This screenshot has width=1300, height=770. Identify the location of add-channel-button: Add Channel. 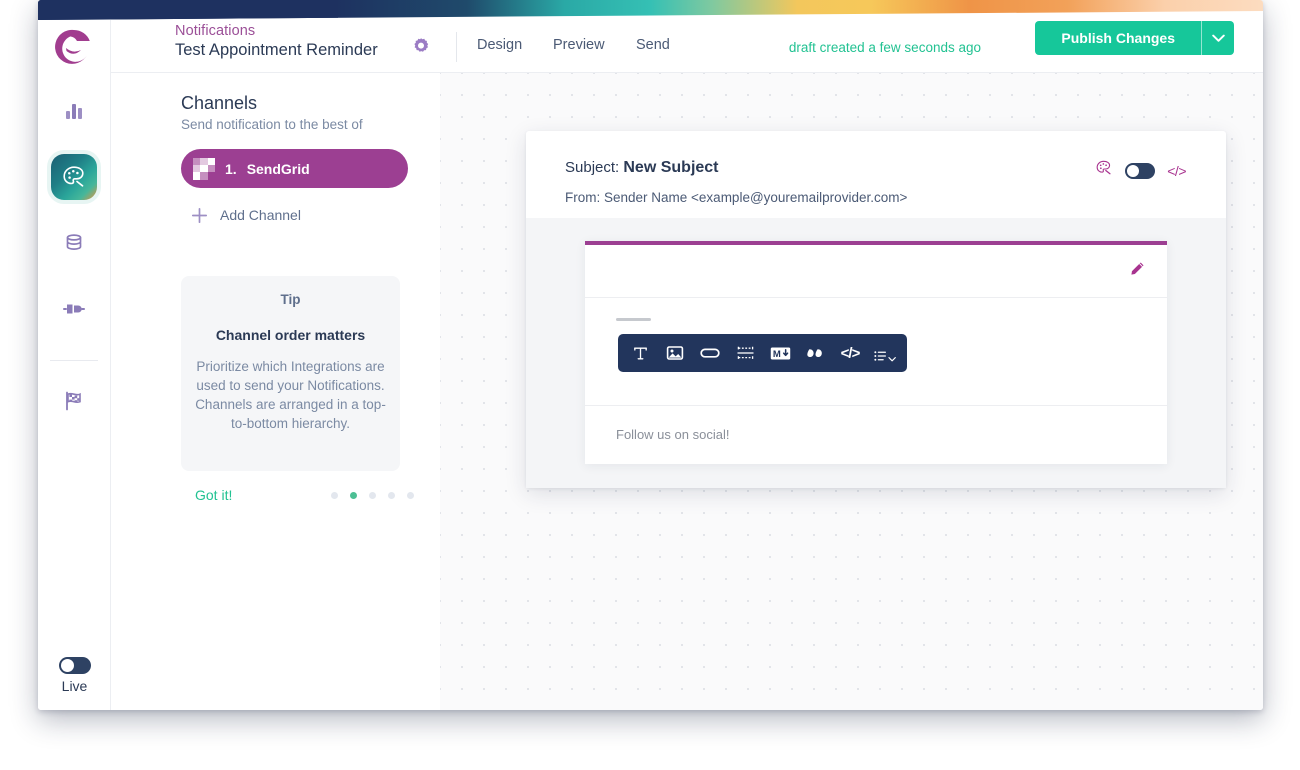
(294, 215).